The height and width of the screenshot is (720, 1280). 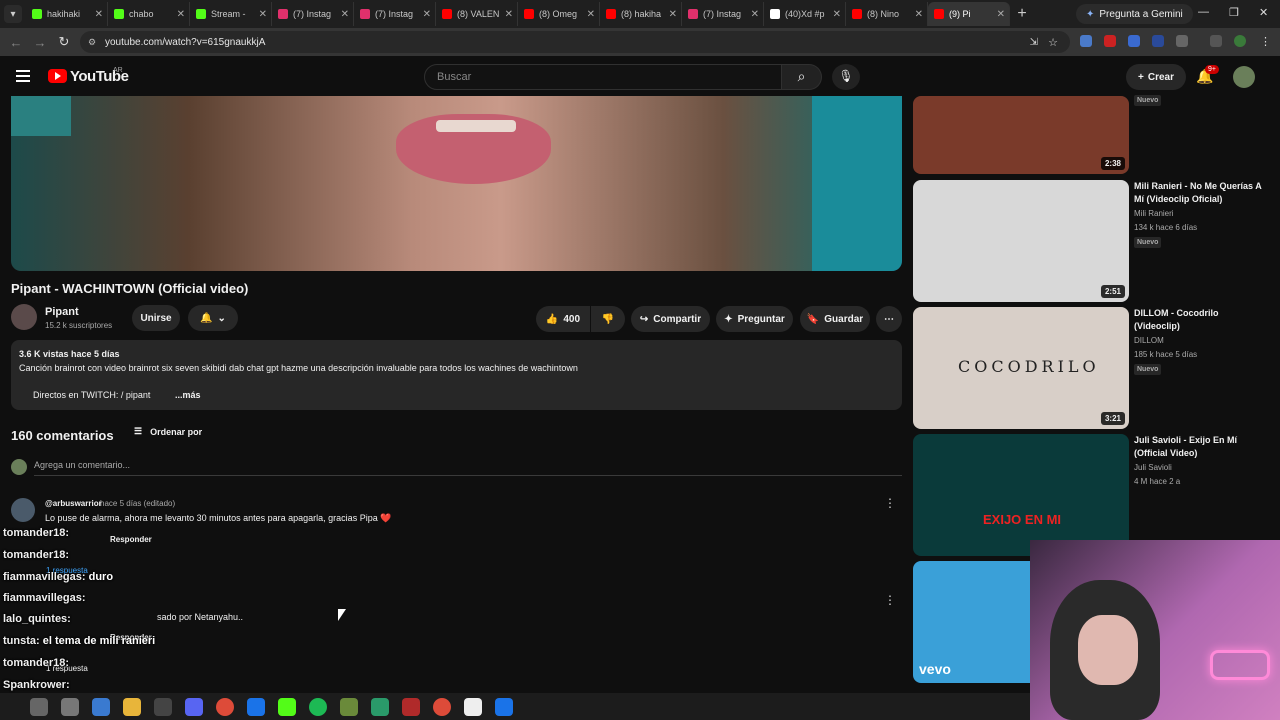 I want to click on browser-tab: hakihaki ✕, so click(x=67, y=14).